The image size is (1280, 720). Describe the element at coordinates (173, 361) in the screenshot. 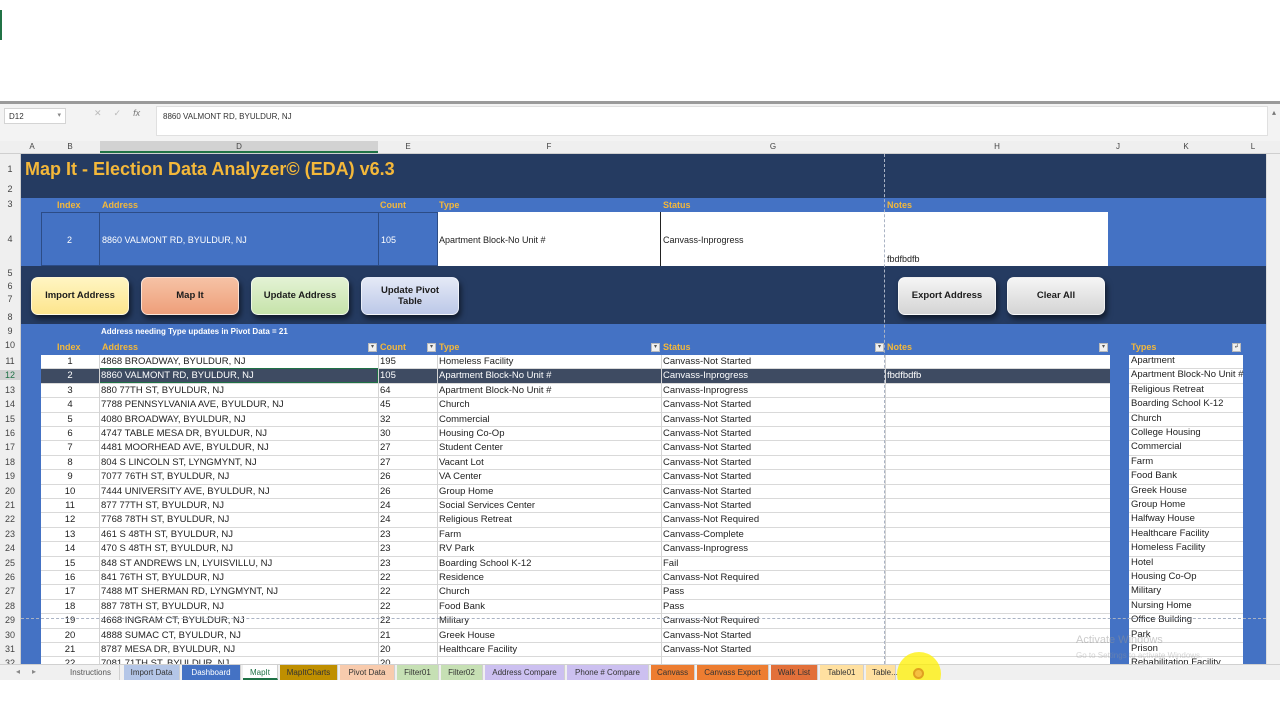

I see `row-address: 4868 BROADWAY, BYULDUR, NJ` at that location.